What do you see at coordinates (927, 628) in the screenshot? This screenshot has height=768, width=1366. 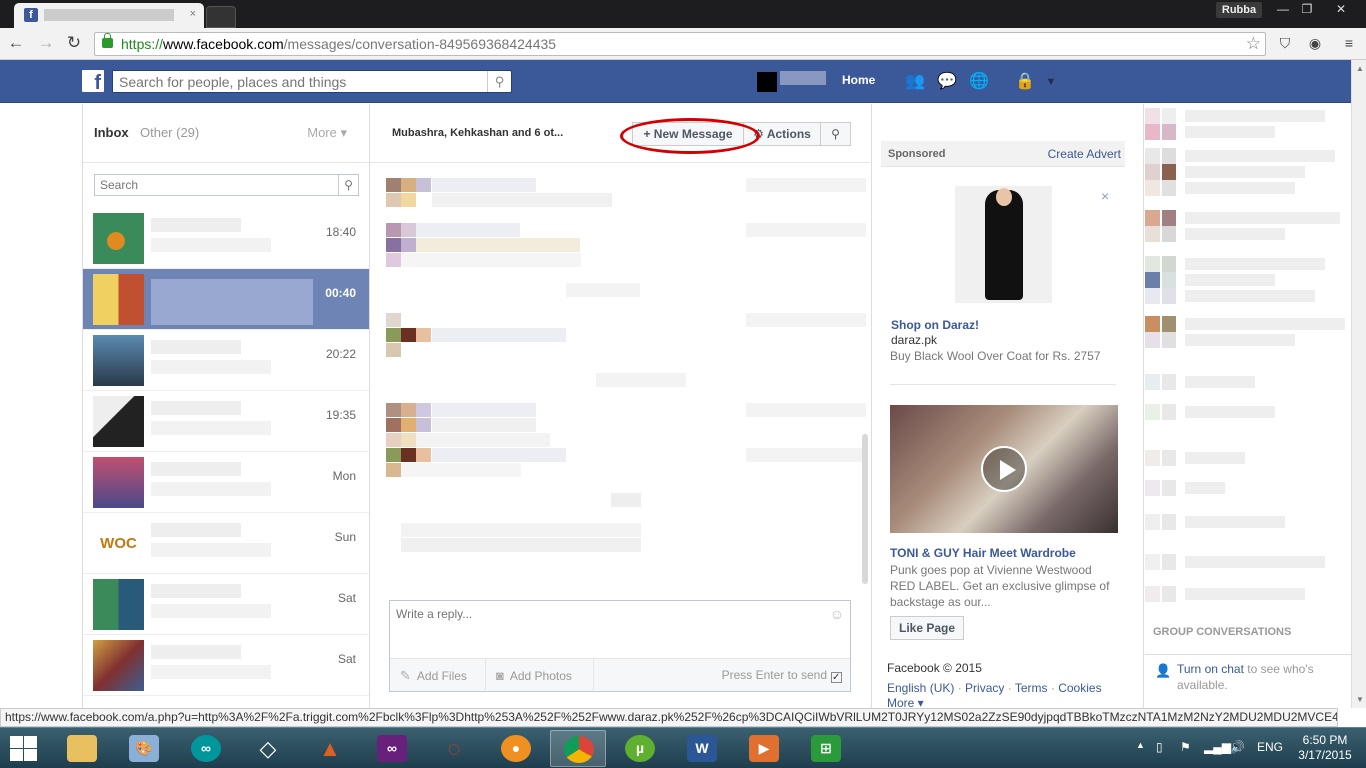 I see `like-page-button: Like Page` at bounding box center [927, 628].